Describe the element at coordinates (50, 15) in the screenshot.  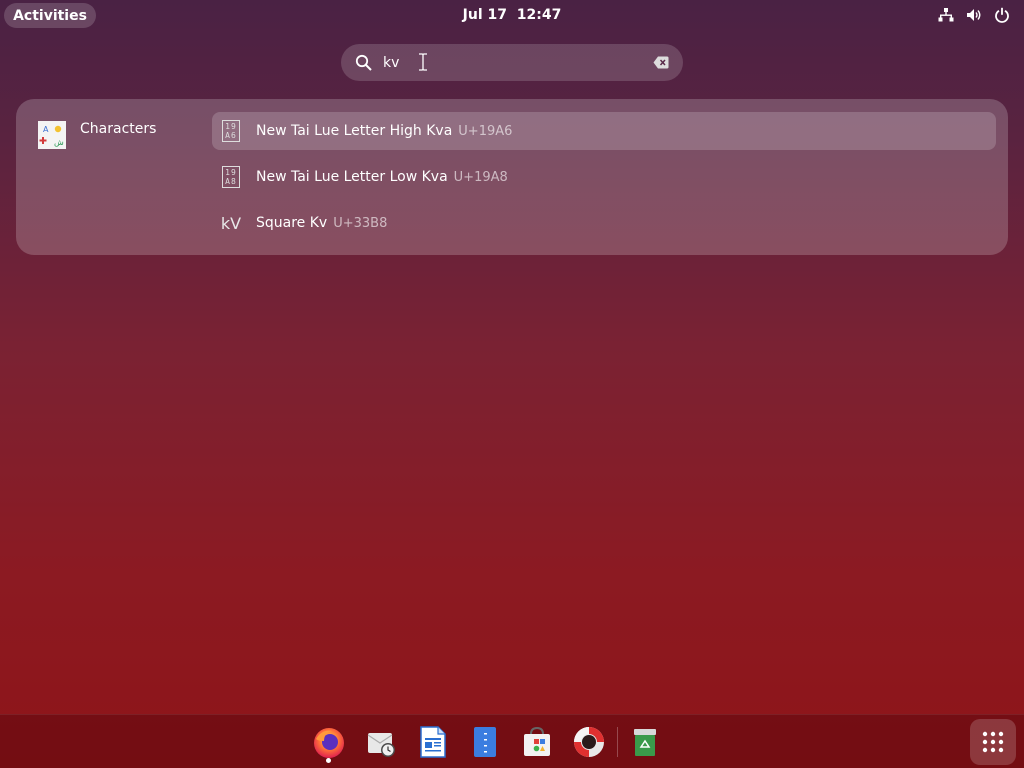
I see `activities-button: Activities` at that location.